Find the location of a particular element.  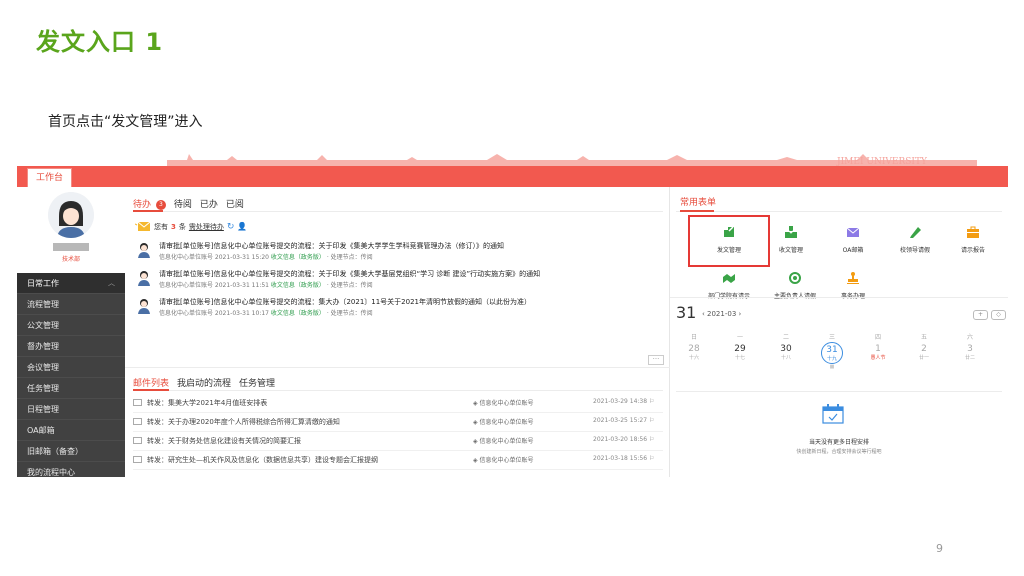

calendar-day: 五 2 廿一 is located at coordinates (924, 346).